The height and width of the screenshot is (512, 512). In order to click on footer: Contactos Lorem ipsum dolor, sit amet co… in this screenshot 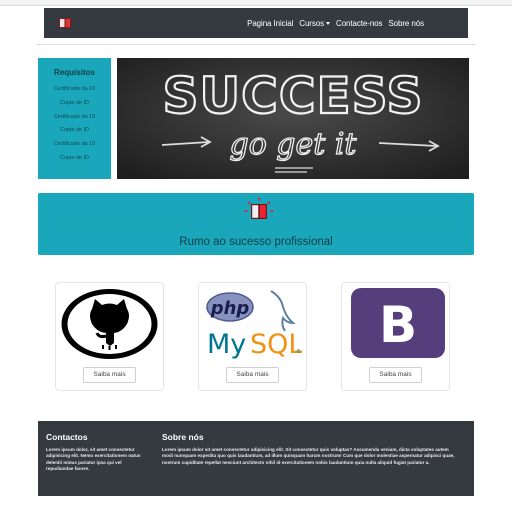, I will do `click(256, 458)`.